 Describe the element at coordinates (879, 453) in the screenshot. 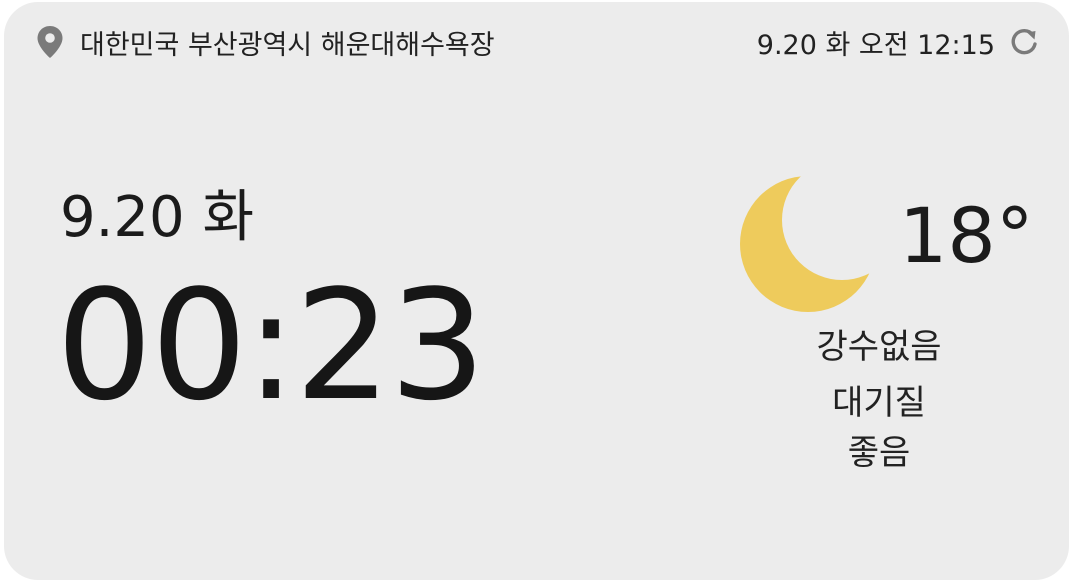

I see `air-quality-value: 좋음` at that location.